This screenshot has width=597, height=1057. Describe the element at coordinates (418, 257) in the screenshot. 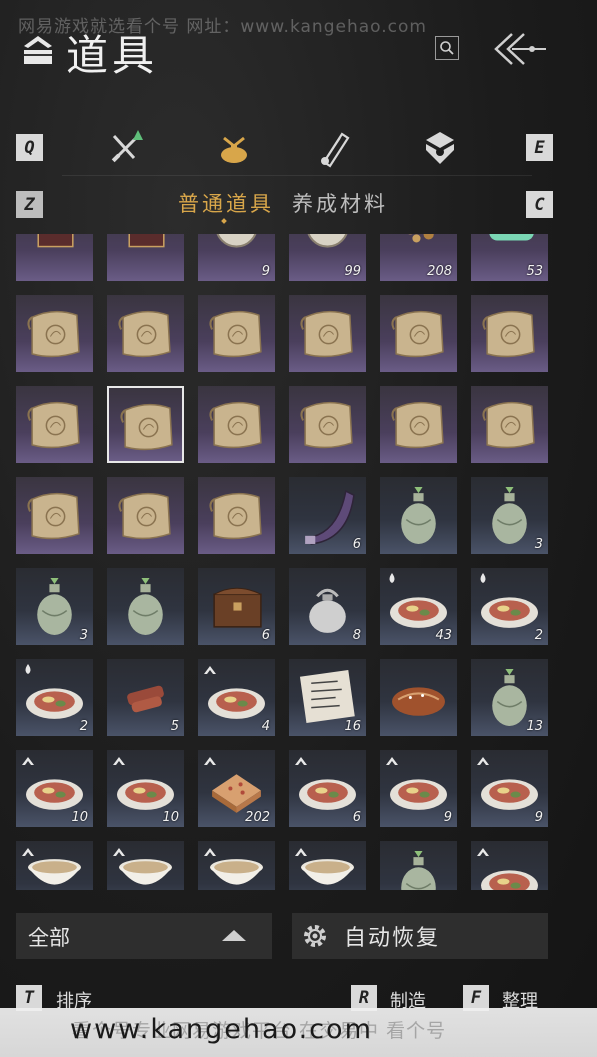

I see `item-slot: 208` at that location.